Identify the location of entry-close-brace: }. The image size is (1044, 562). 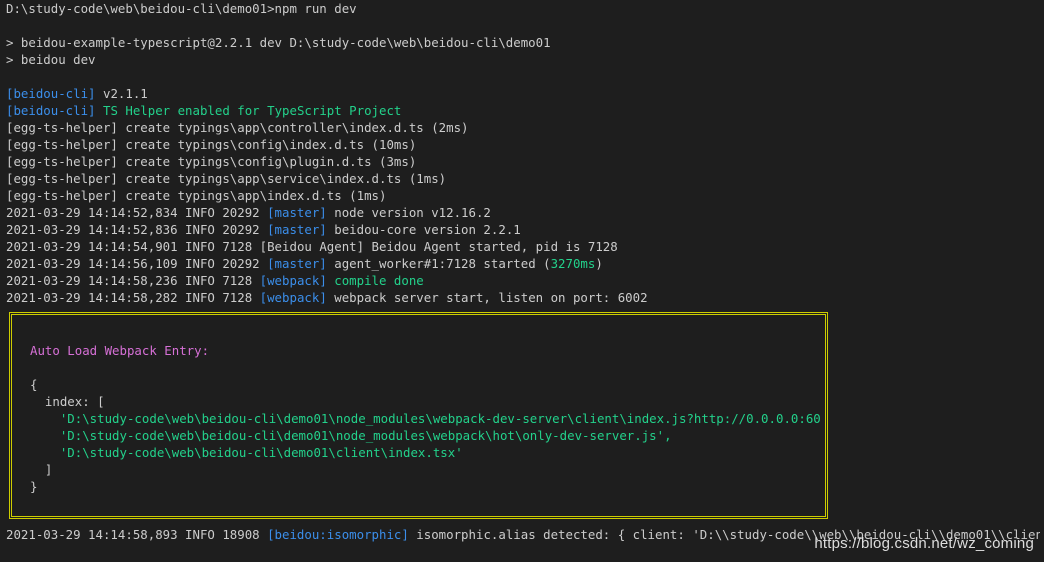
(34, 486).